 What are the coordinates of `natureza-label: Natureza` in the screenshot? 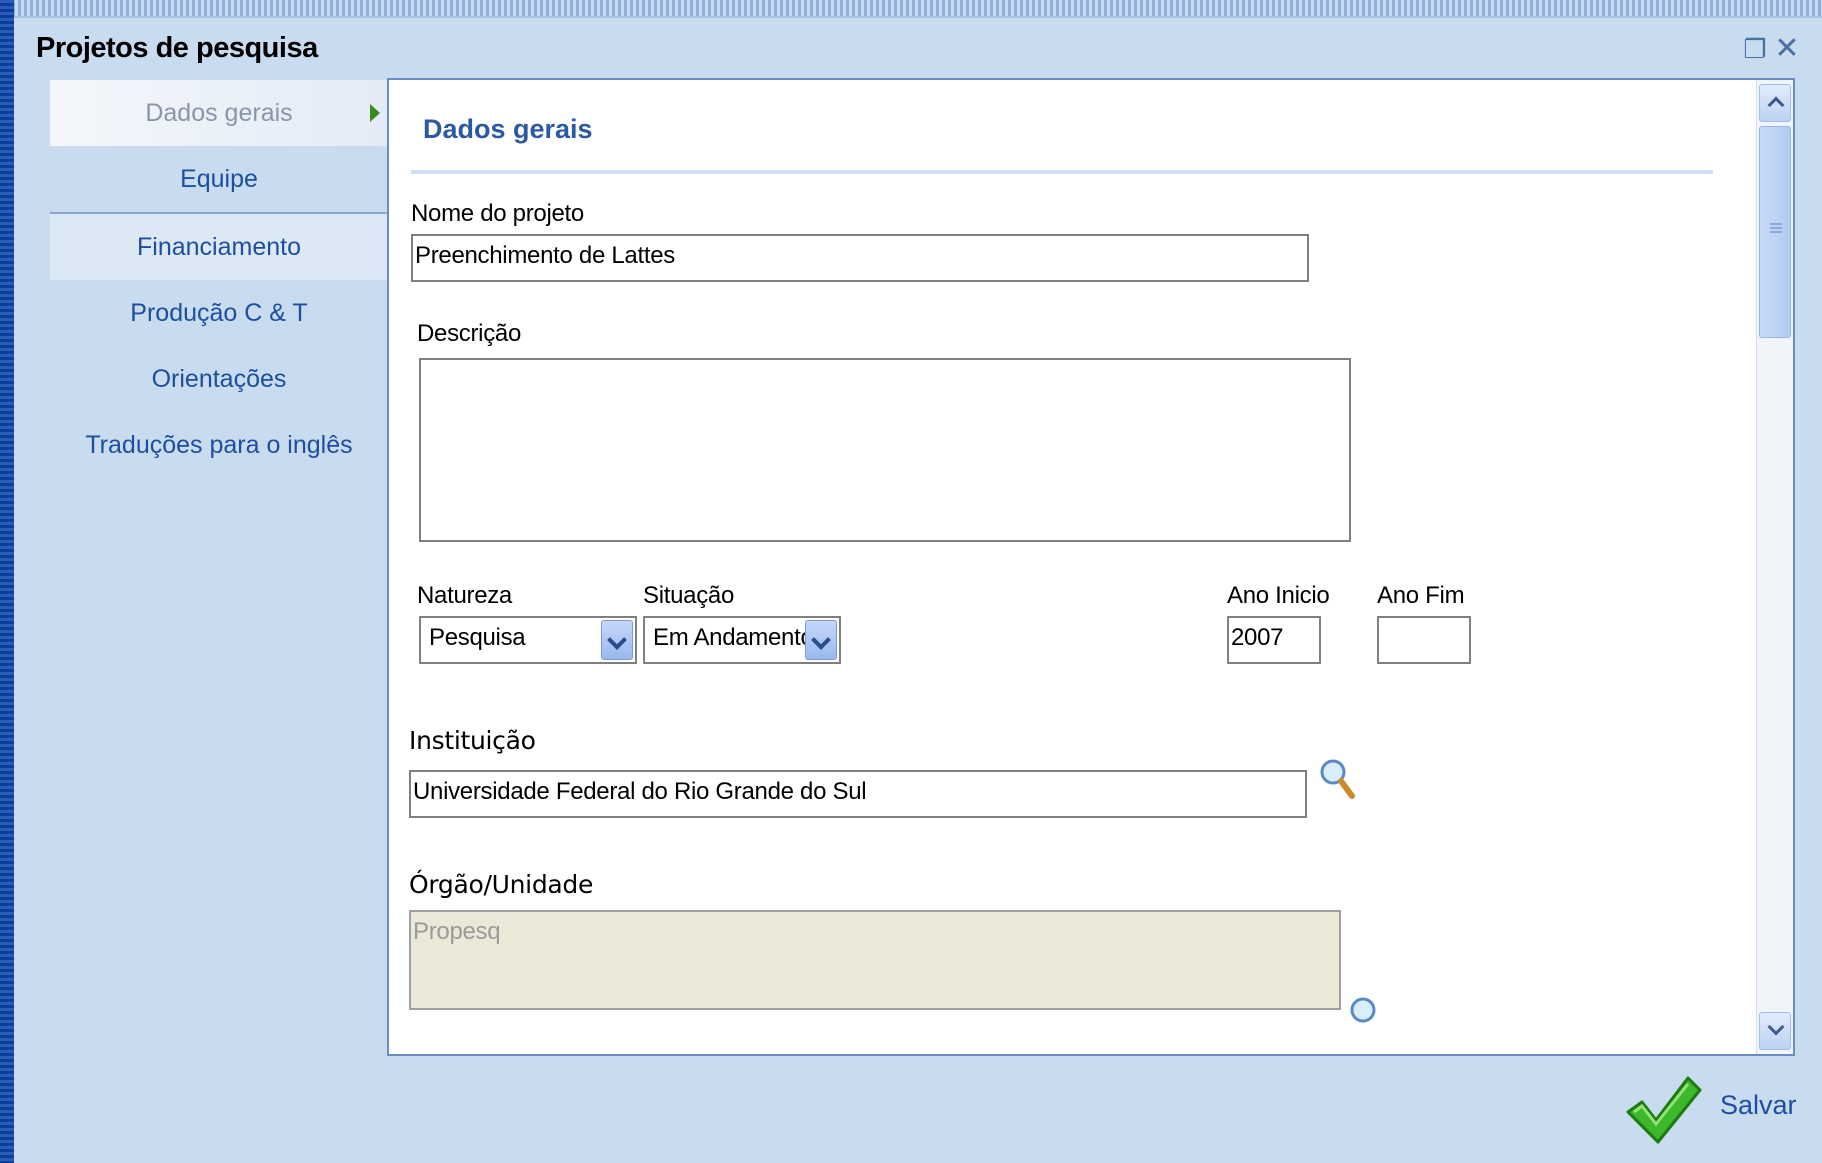 It's located at (464, 595).